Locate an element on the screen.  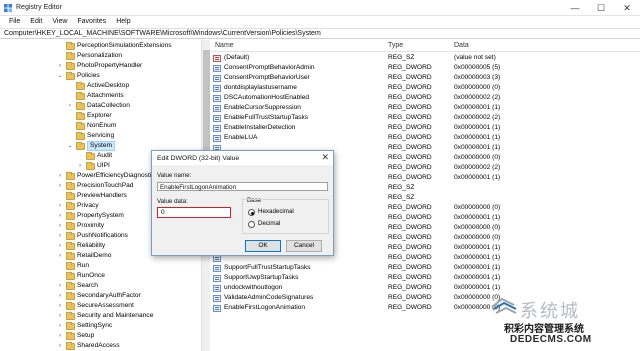
tree-item: › SharedAccess is located at coordinates (100, 346).